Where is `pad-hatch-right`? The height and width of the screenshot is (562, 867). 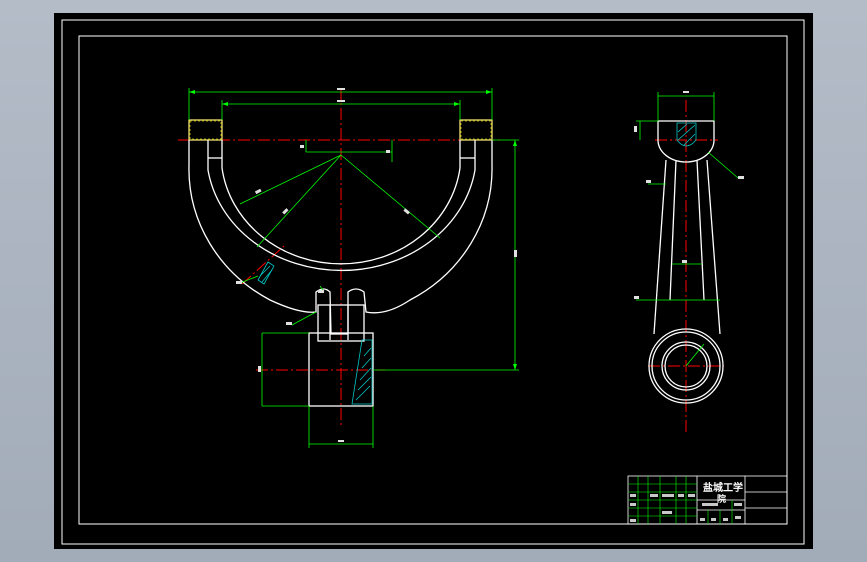
pad-hatch-right is located at coordinates (476, 130).